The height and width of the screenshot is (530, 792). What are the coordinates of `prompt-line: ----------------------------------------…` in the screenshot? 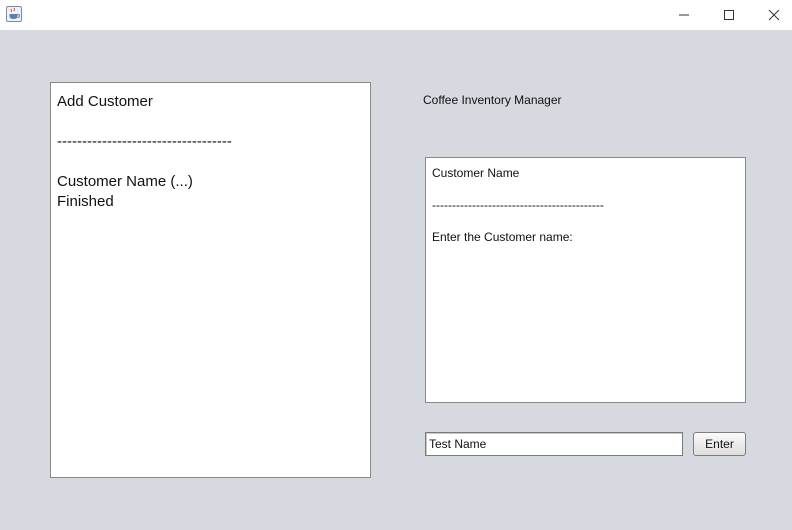 It's located at (518, 205).